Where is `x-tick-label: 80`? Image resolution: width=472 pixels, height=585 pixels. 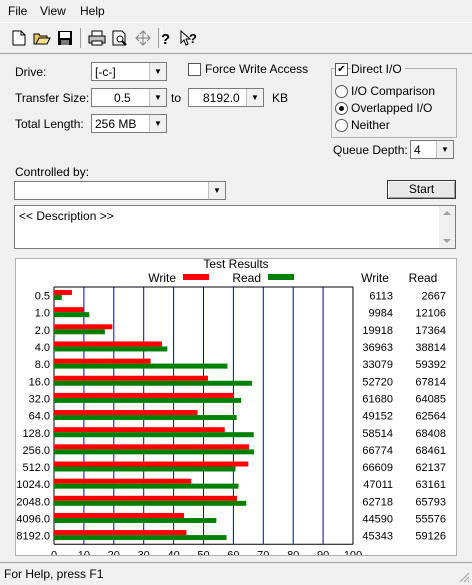 x-tick-label: 80 is located at coordinates (293, 552).